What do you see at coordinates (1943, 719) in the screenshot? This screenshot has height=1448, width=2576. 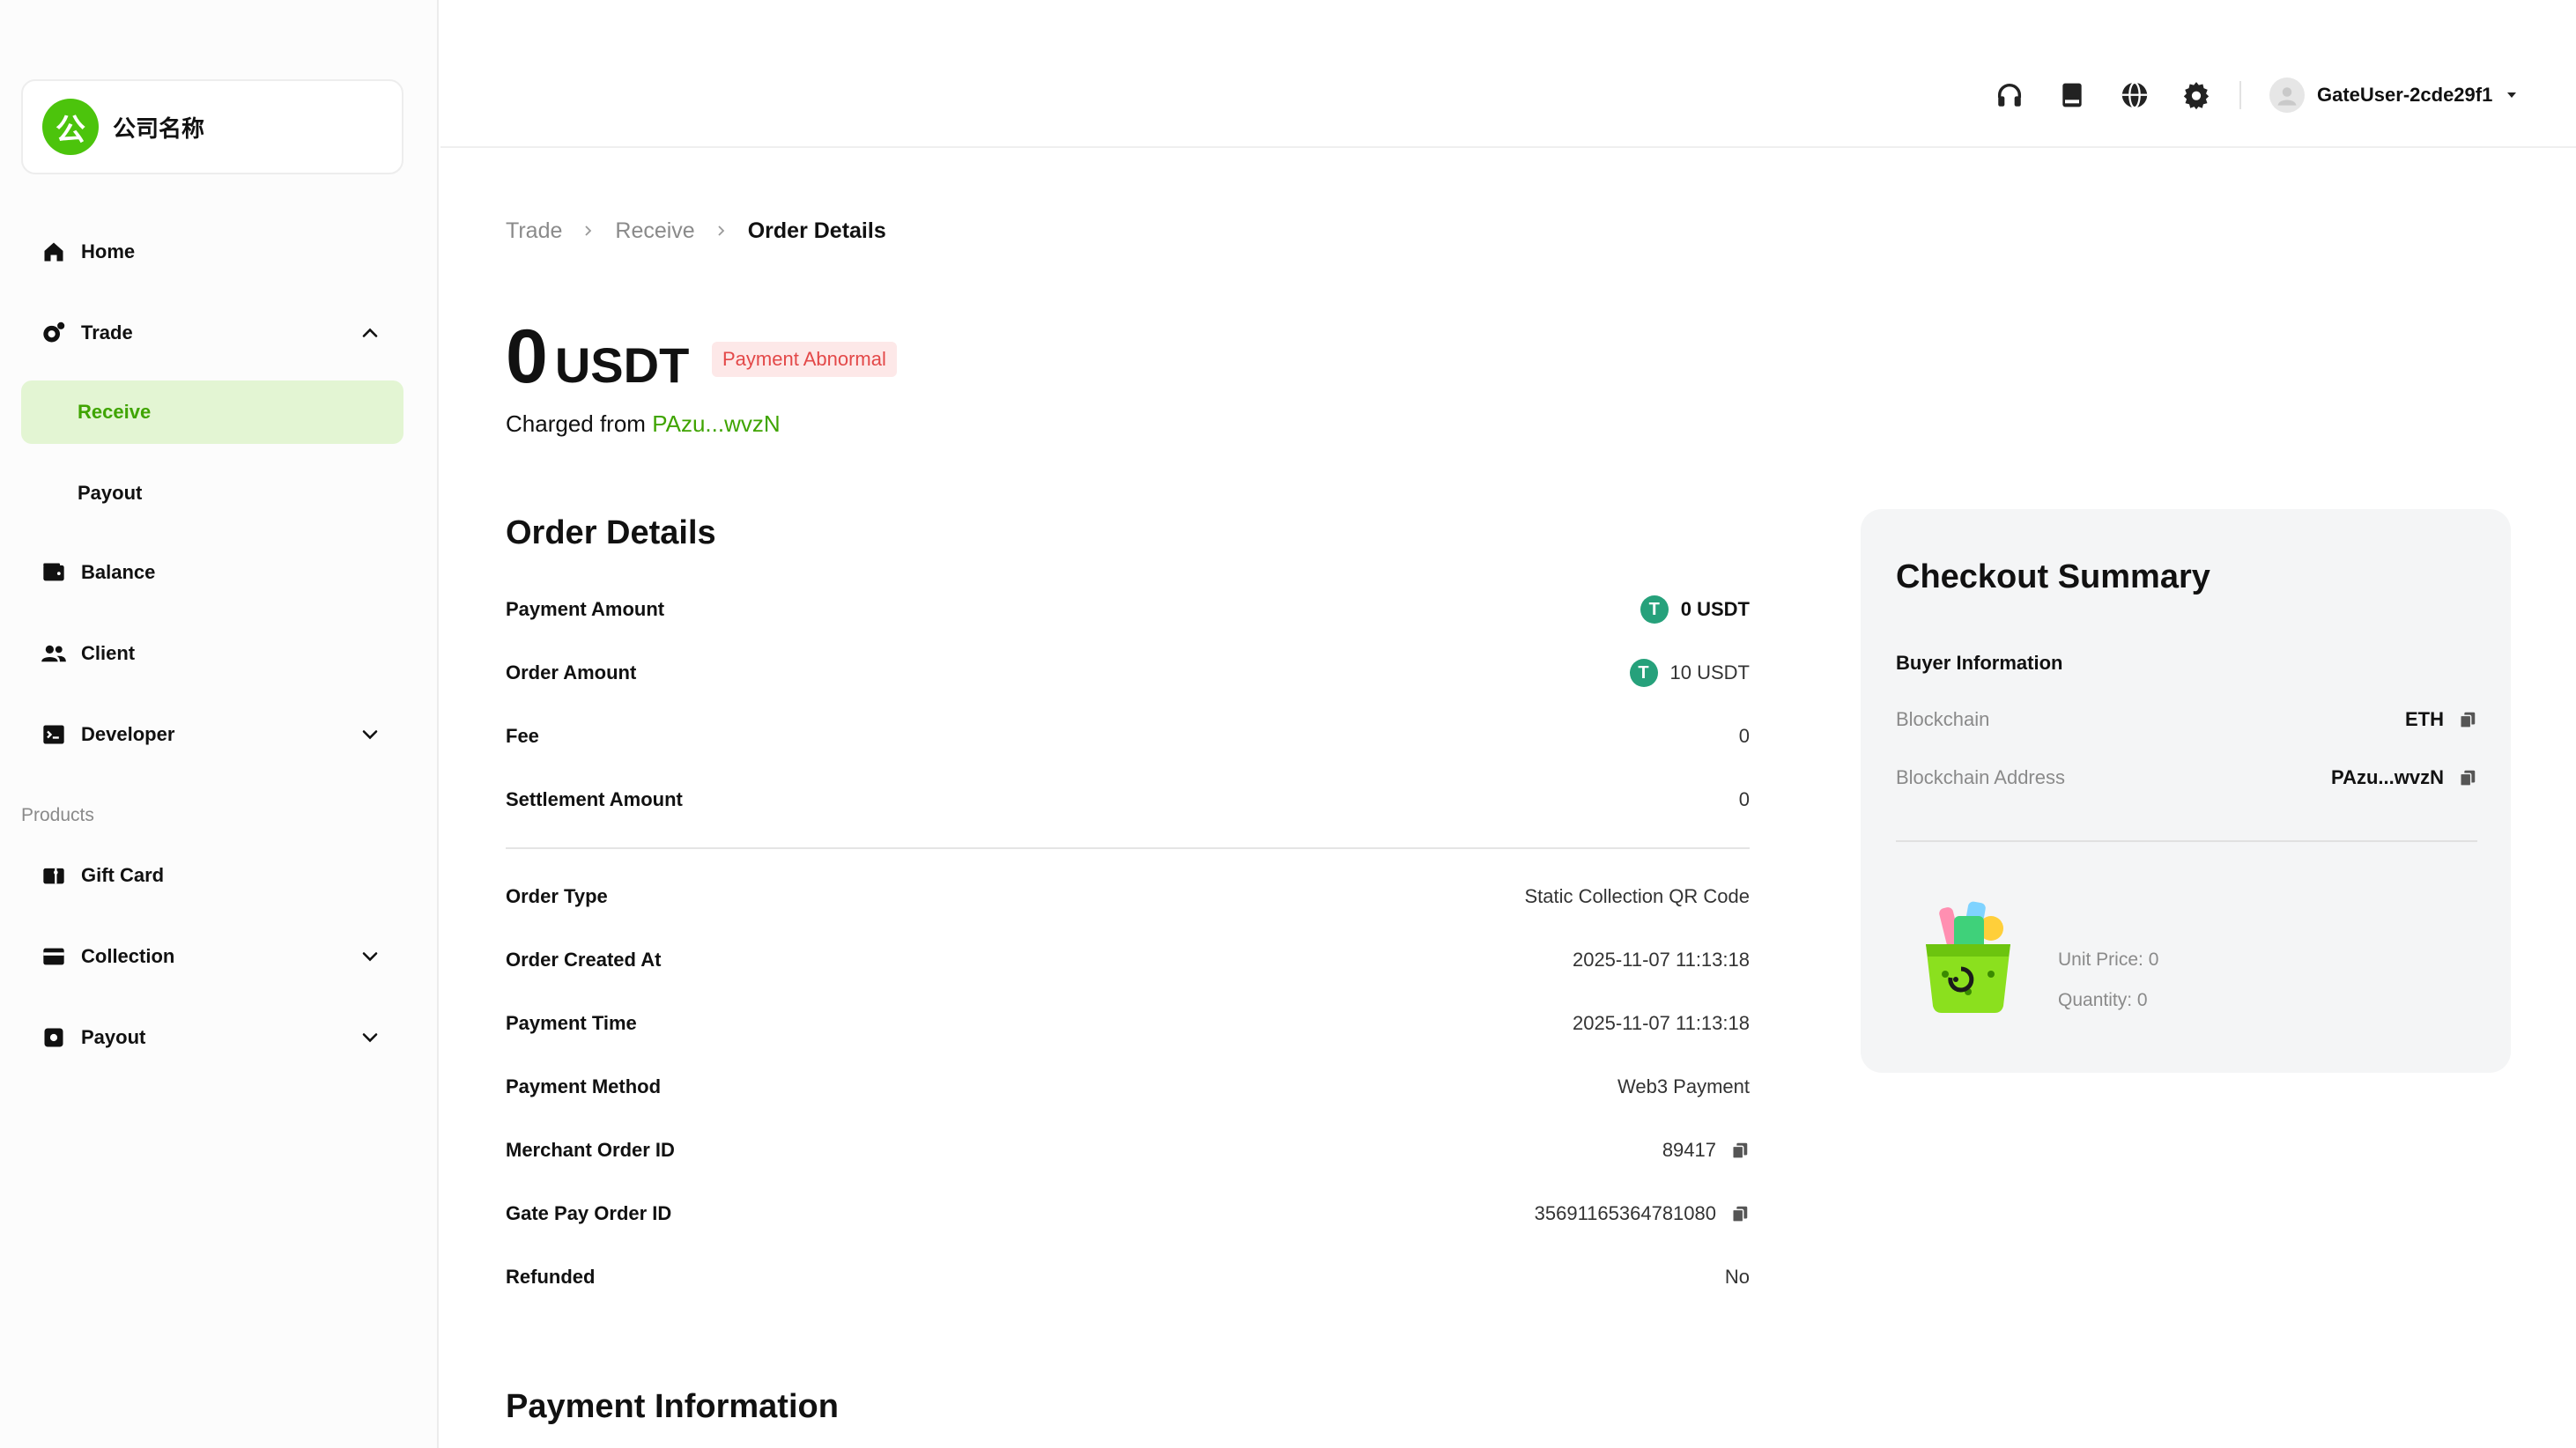 I see `blockchain-label: Blockchain` at bounding box center [1943, 719].